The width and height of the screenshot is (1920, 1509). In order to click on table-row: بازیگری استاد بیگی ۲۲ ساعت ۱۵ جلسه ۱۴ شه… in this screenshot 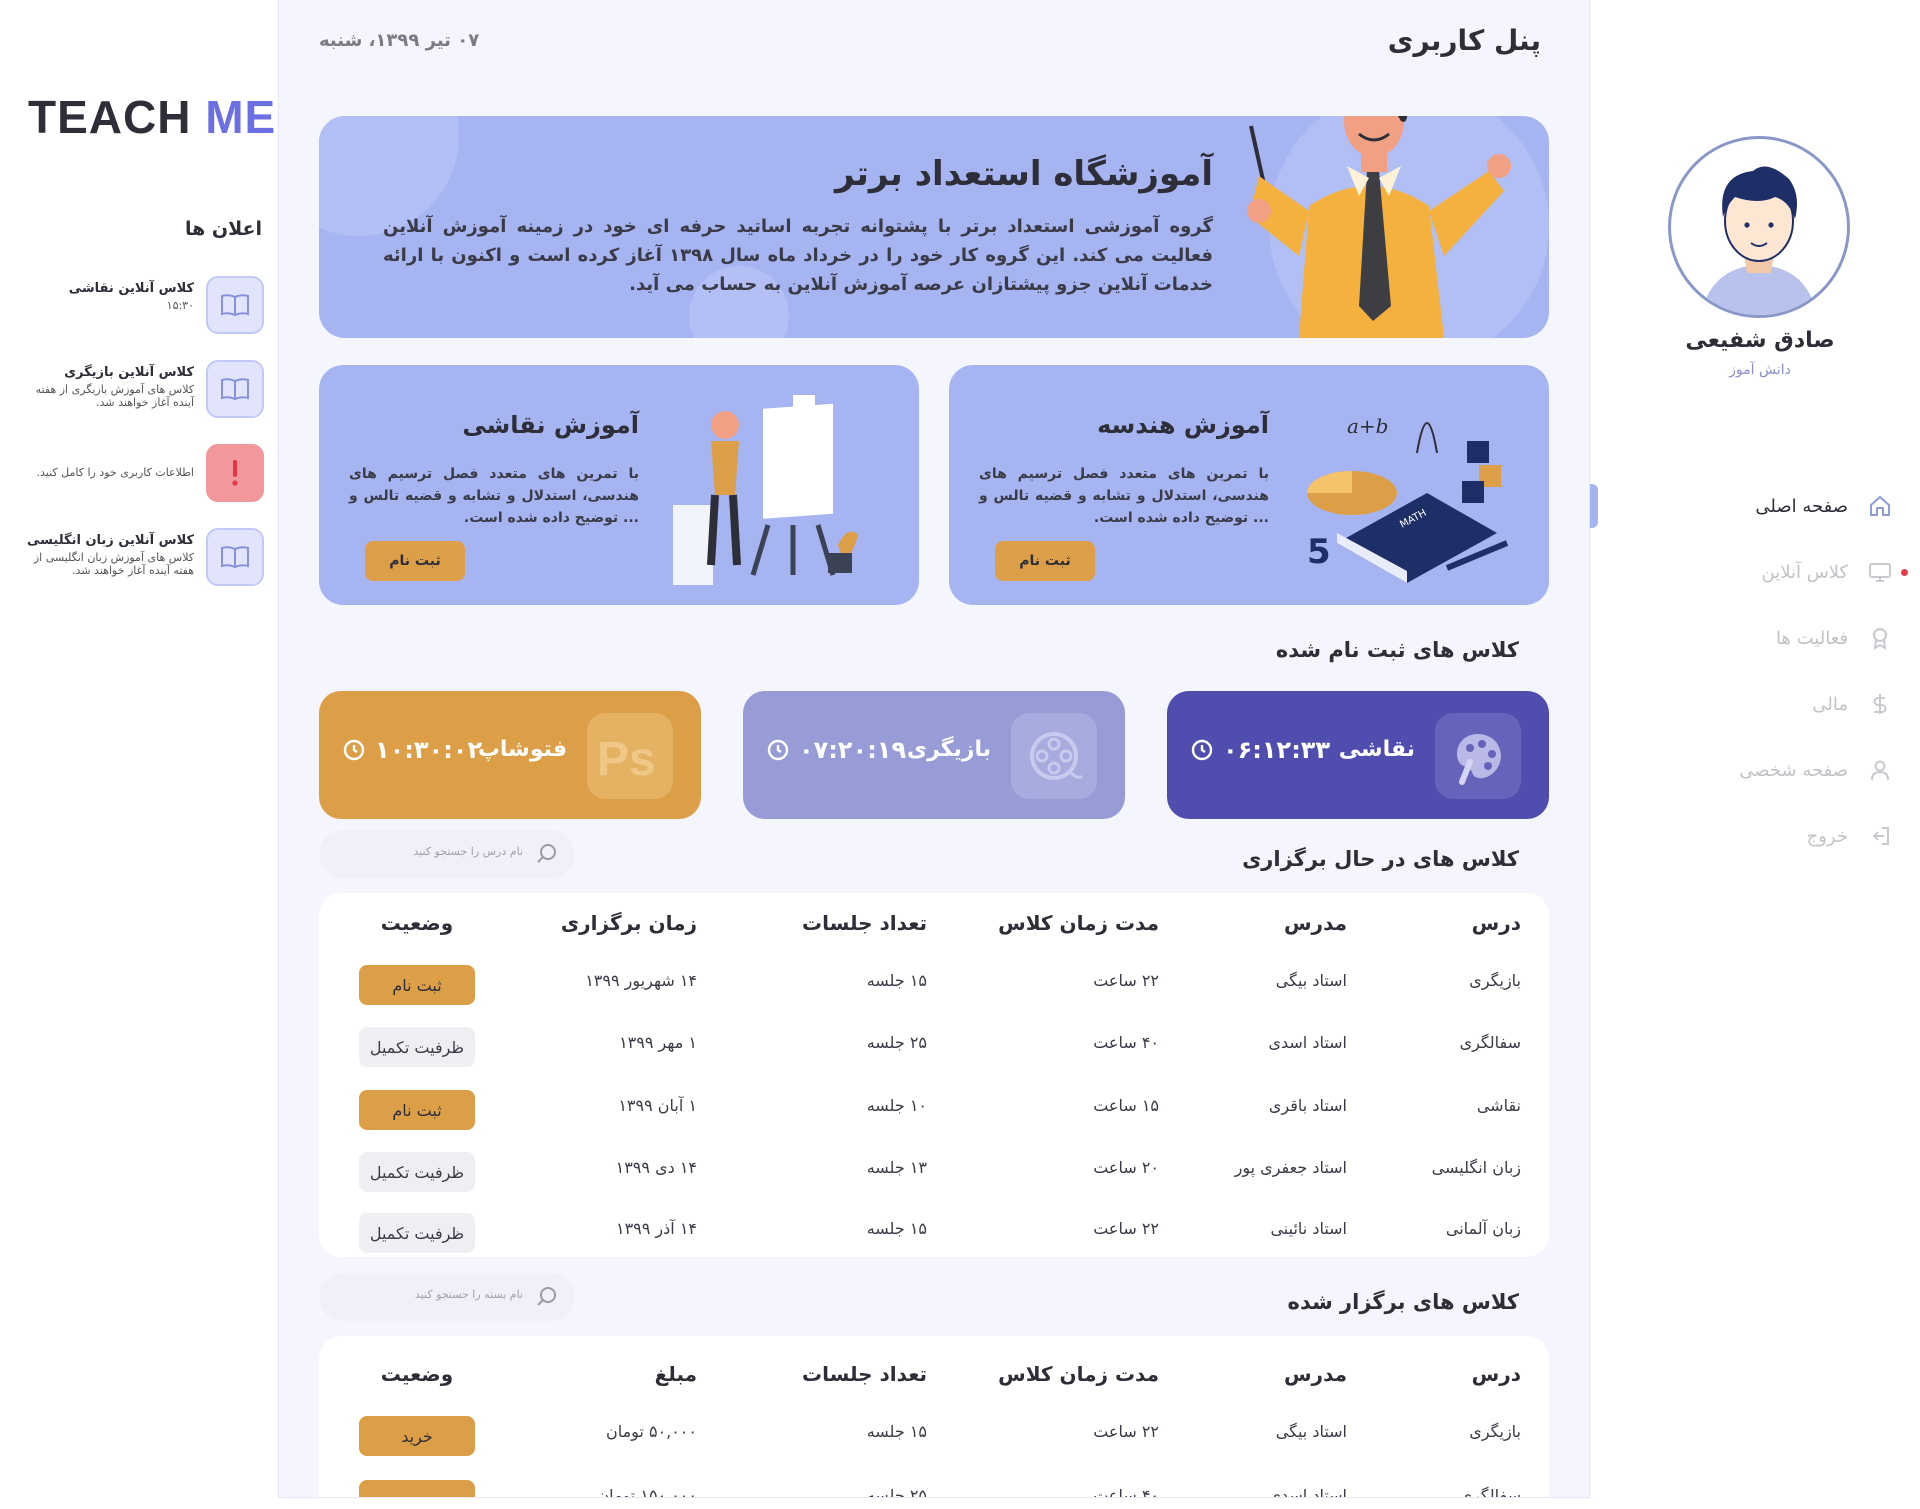, I will do `click(934, 988)`.